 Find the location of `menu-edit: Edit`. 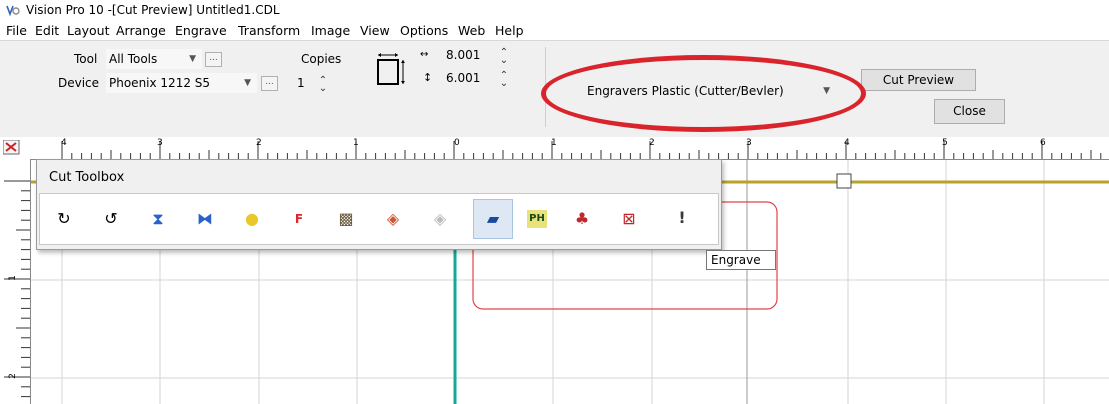

menu-edit: Edit is located at coordinates (47, 30).